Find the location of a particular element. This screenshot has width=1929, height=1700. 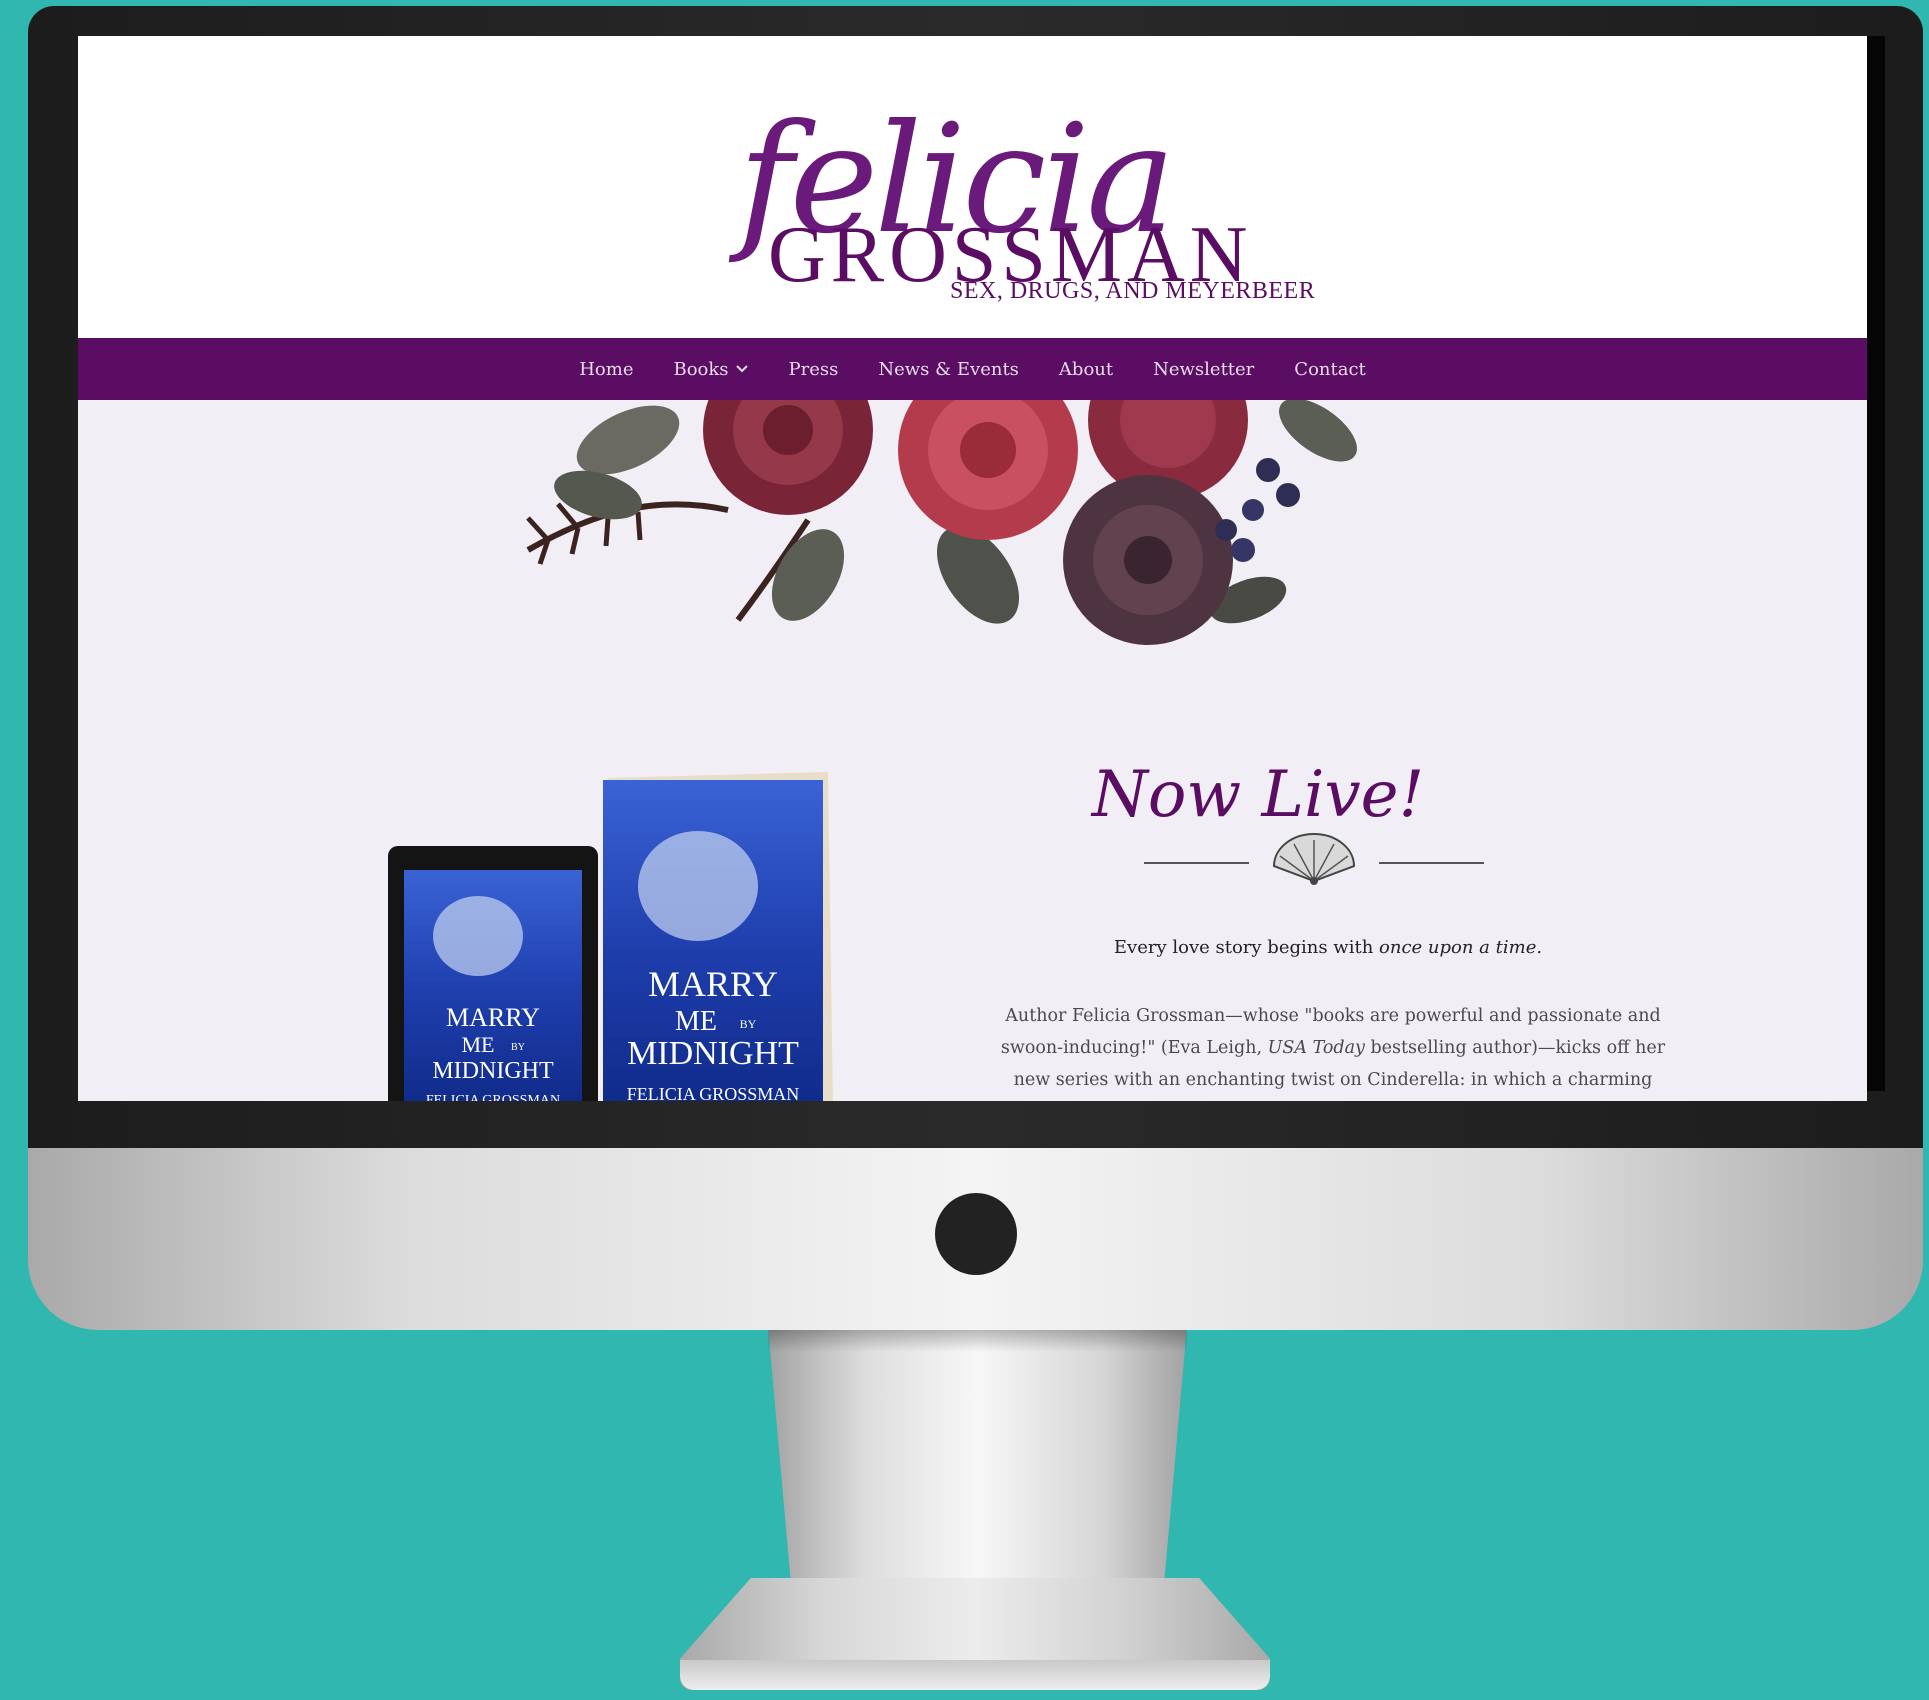

nav-press: Press is located at coordinates (814, 369).